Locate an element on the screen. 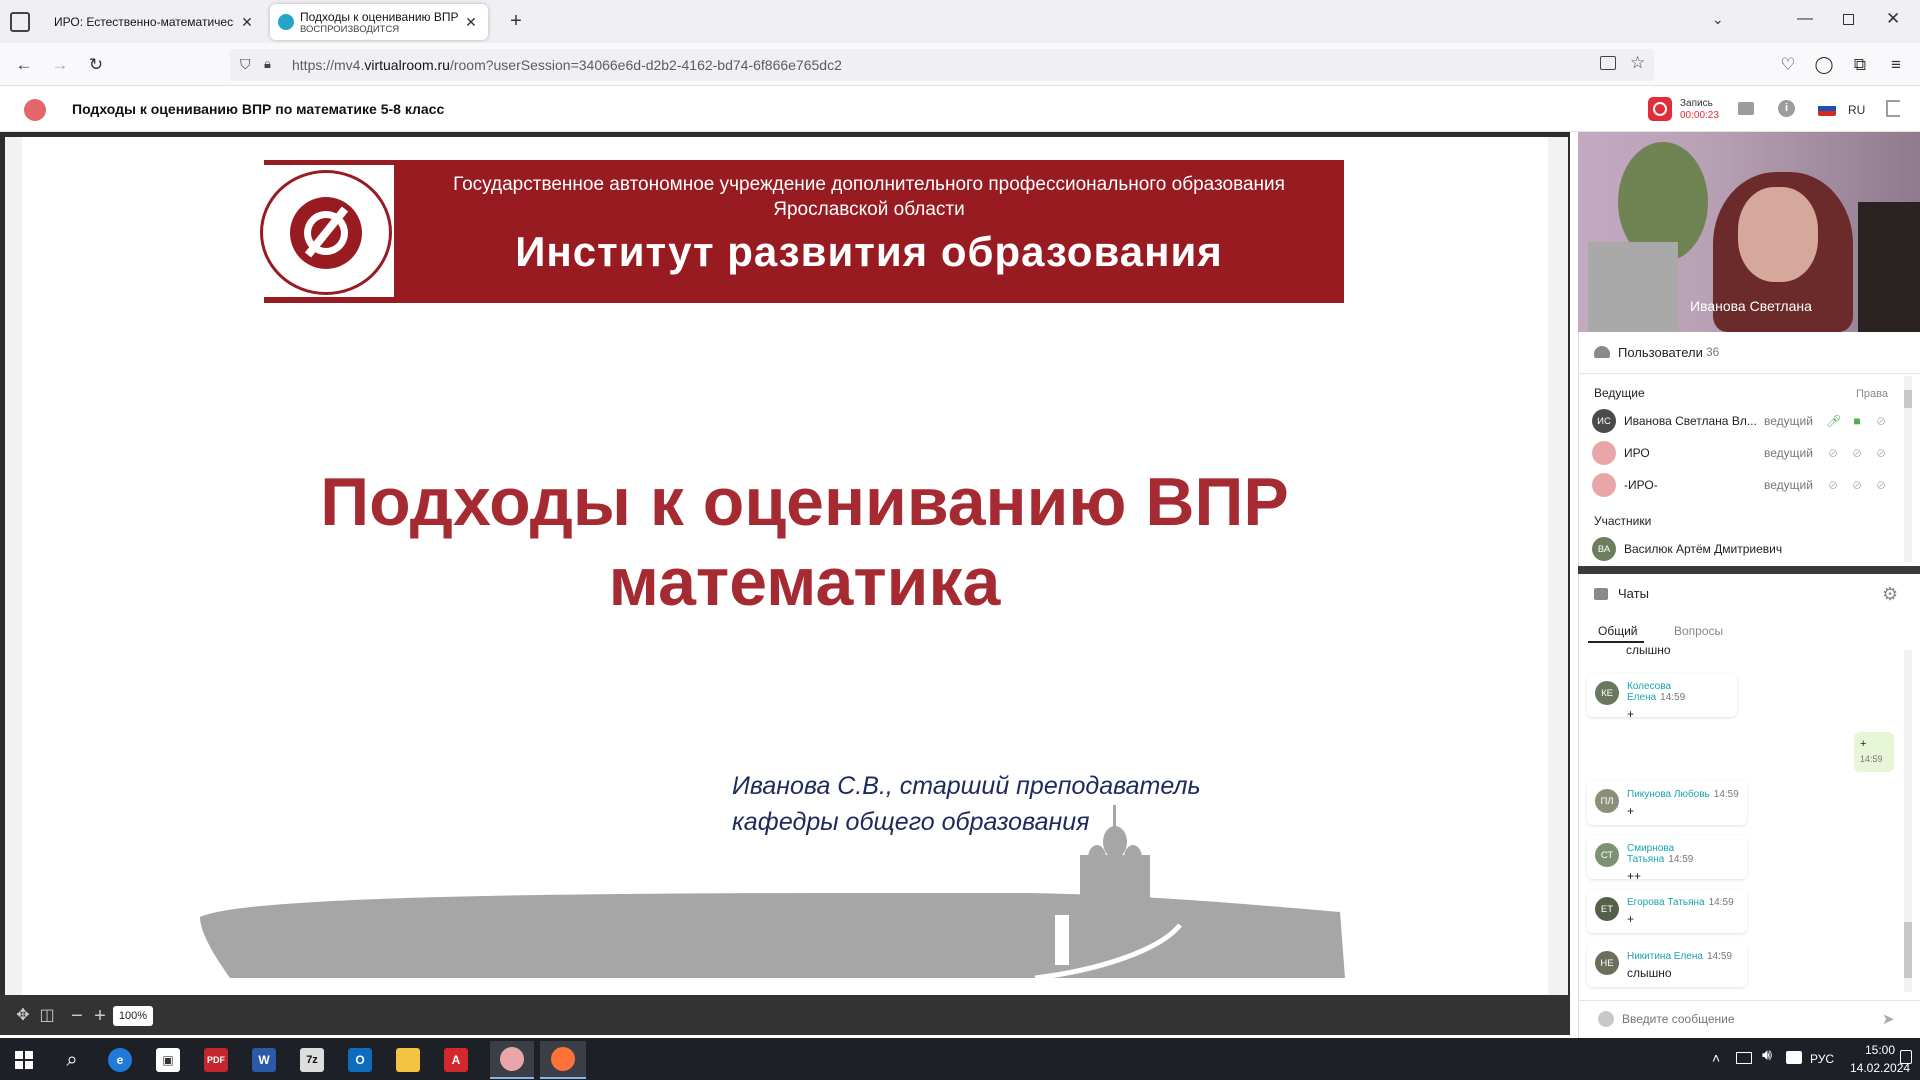  slide-title-line2: математика is located at coordinates (804, 582).